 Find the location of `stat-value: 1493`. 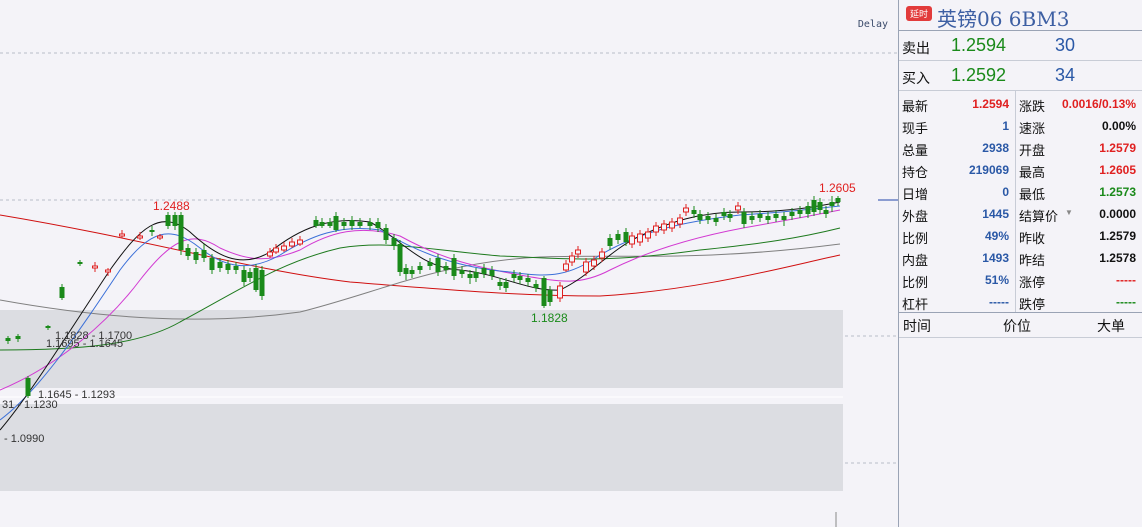

stat-value: 1493 is located at coordinates (995, 258).